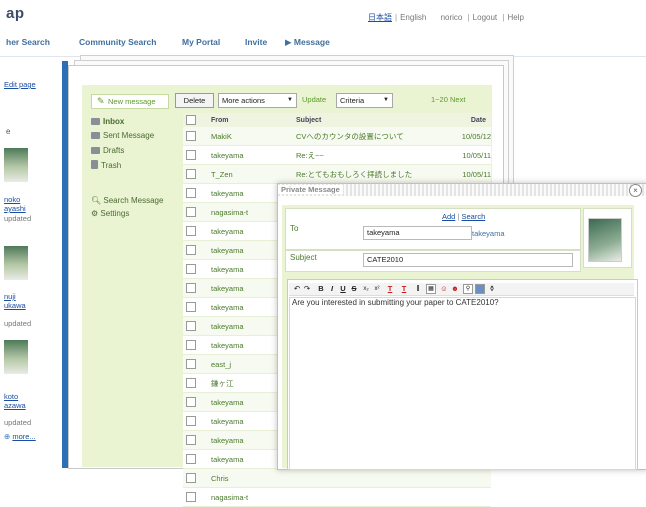 The width and height of the screenshot is (646, 507). I want to click on nav-message: ▶ Message, so click(307, 42).